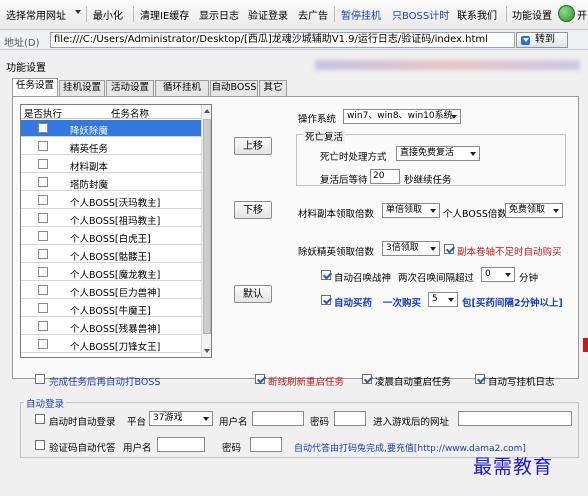 This screenshot has width=588, height=496. Describe the element at coordinates (420, 14) in the screenshot. I see `boss-timer-only-button: 只BOSS计时` at that location.